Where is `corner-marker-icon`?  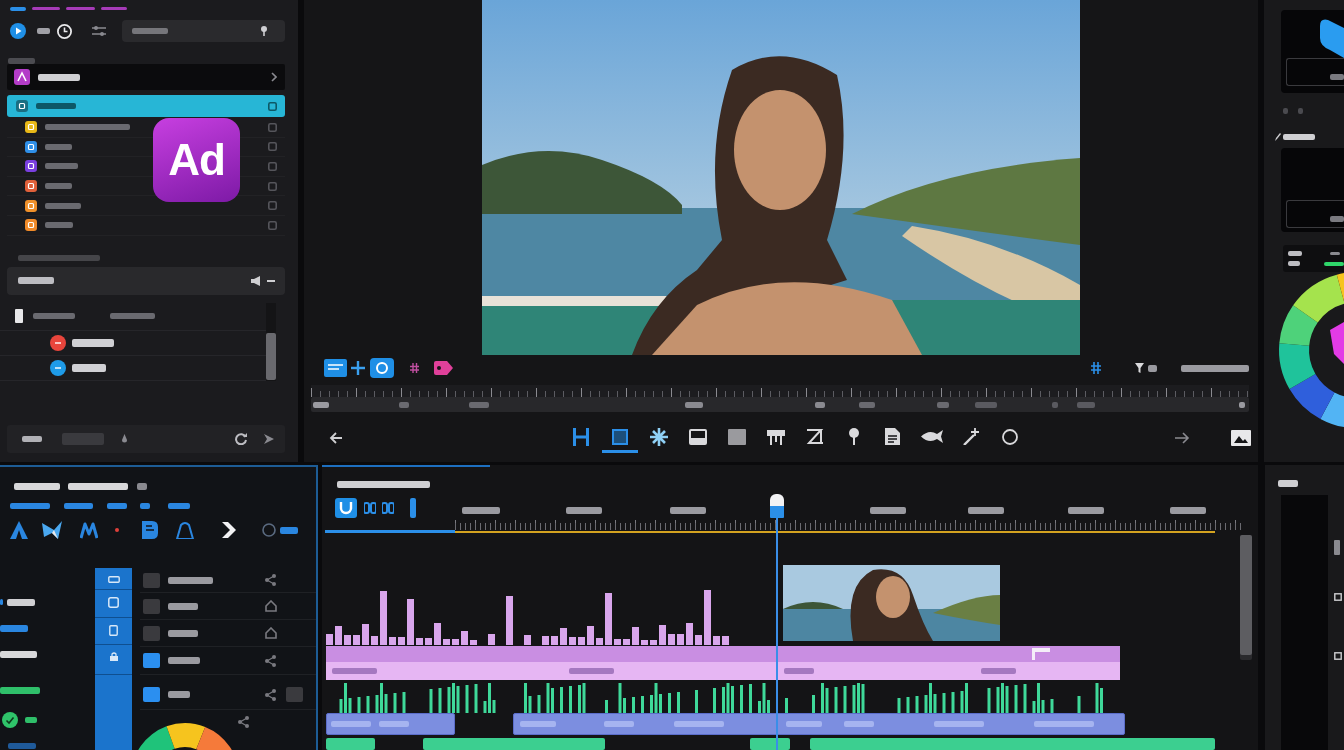 corner-marker-icon is located at coordinates (1041, 654).